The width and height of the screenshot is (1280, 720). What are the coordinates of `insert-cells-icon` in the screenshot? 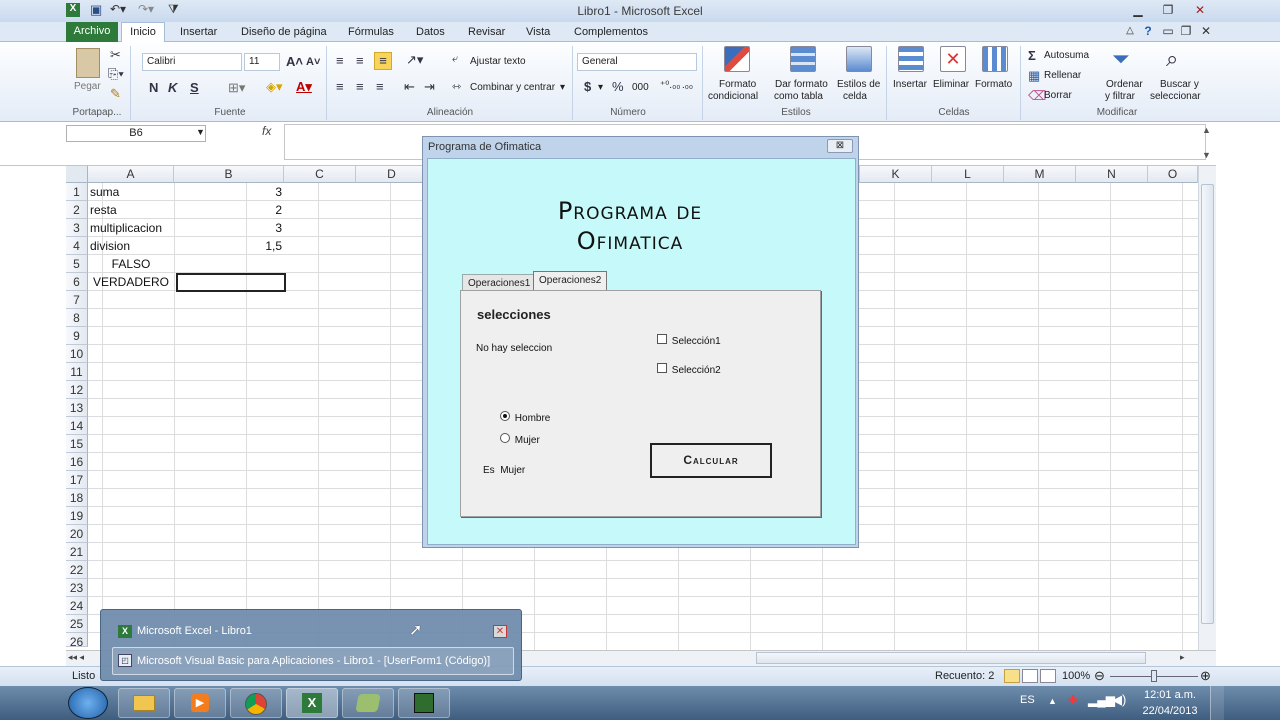 It's located at (911, 59).